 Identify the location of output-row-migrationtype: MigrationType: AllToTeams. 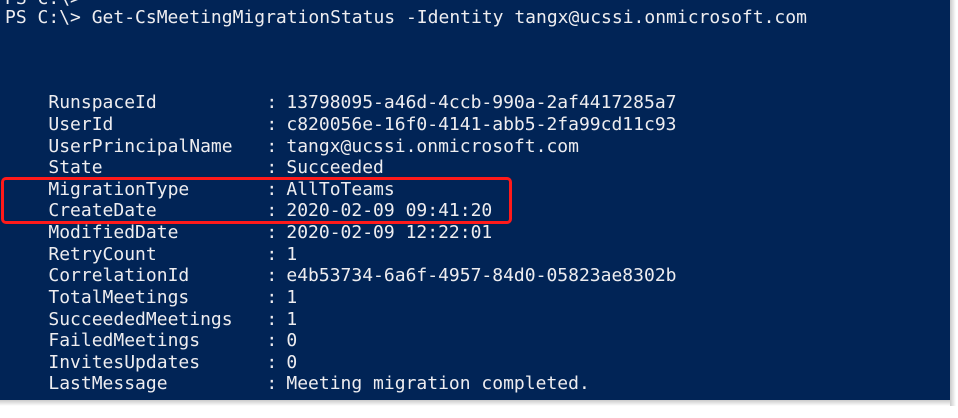
(199, 178).